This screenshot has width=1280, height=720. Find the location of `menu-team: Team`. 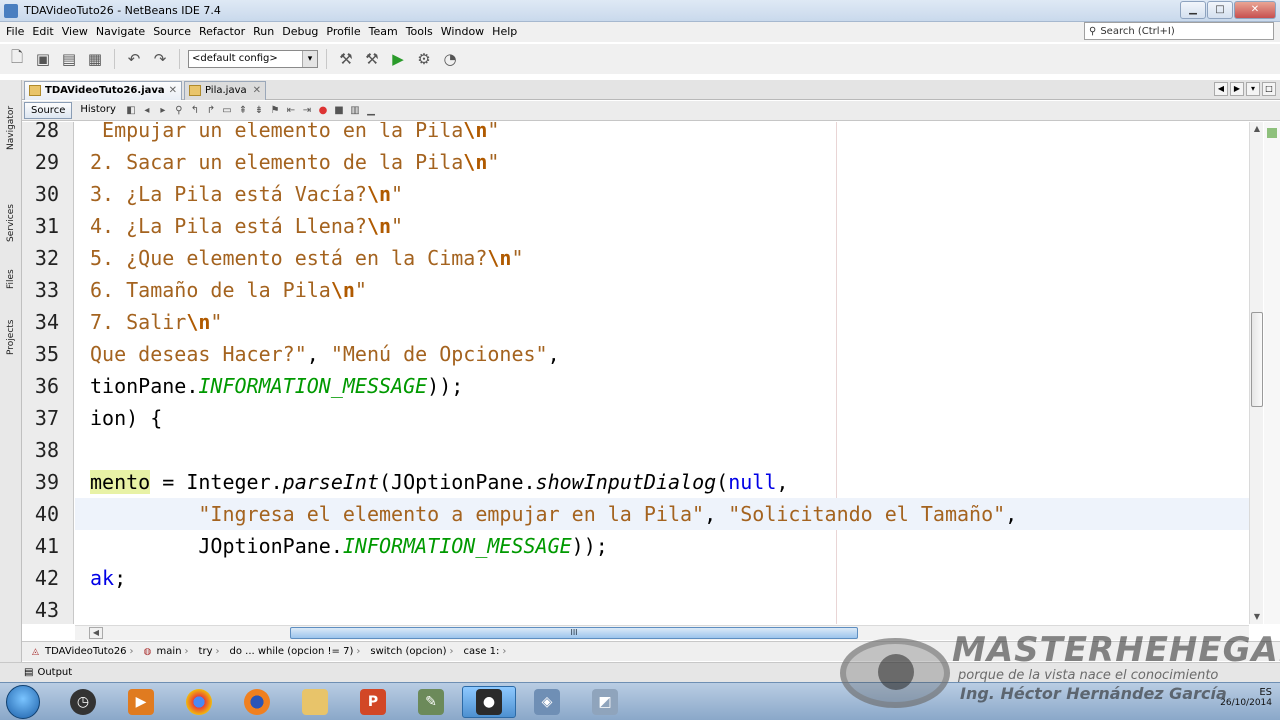

menu-team: Team is located at coordinates (383, 32).